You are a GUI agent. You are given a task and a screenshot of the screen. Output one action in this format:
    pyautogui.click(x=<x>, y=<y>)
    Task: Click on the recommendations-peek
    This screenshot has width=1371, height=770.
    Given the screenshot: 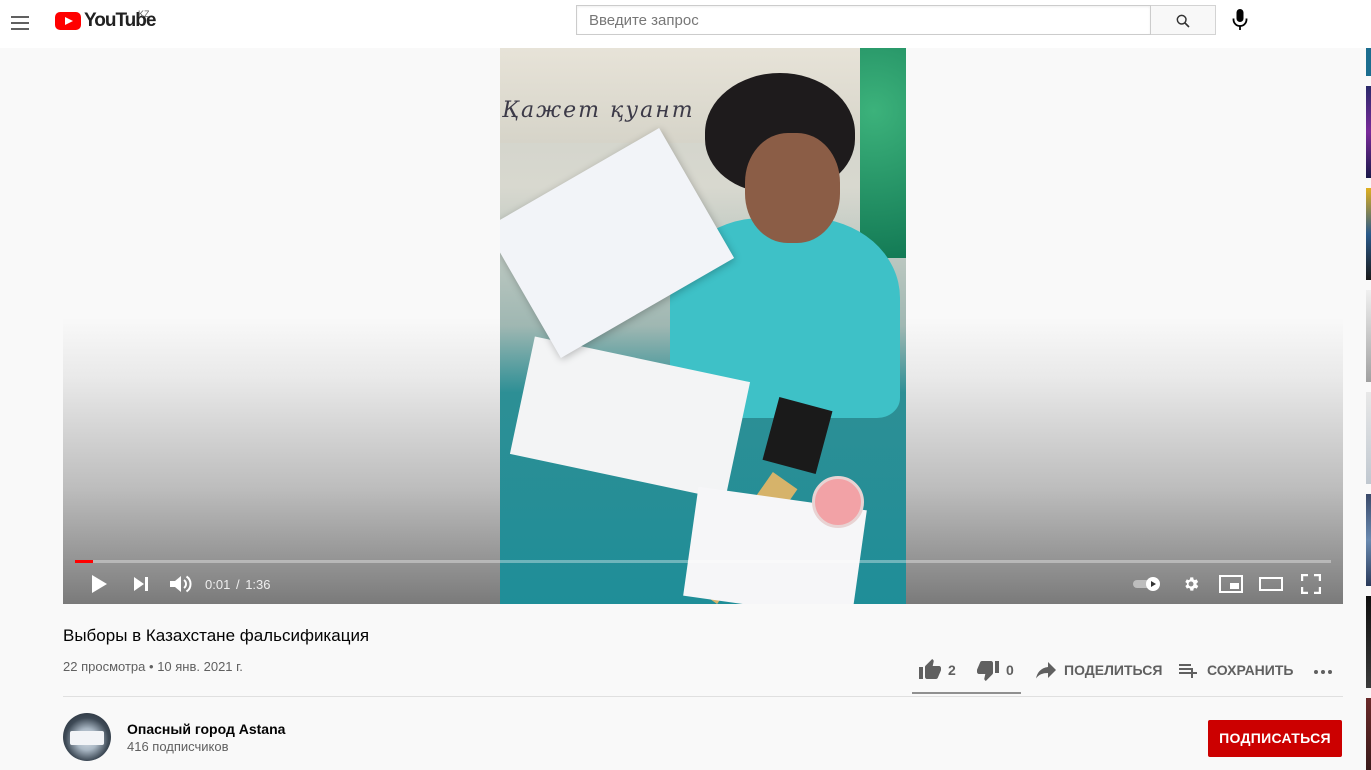 What is the action you would take?
    pyautogui.click(x=1368, y=409)
    